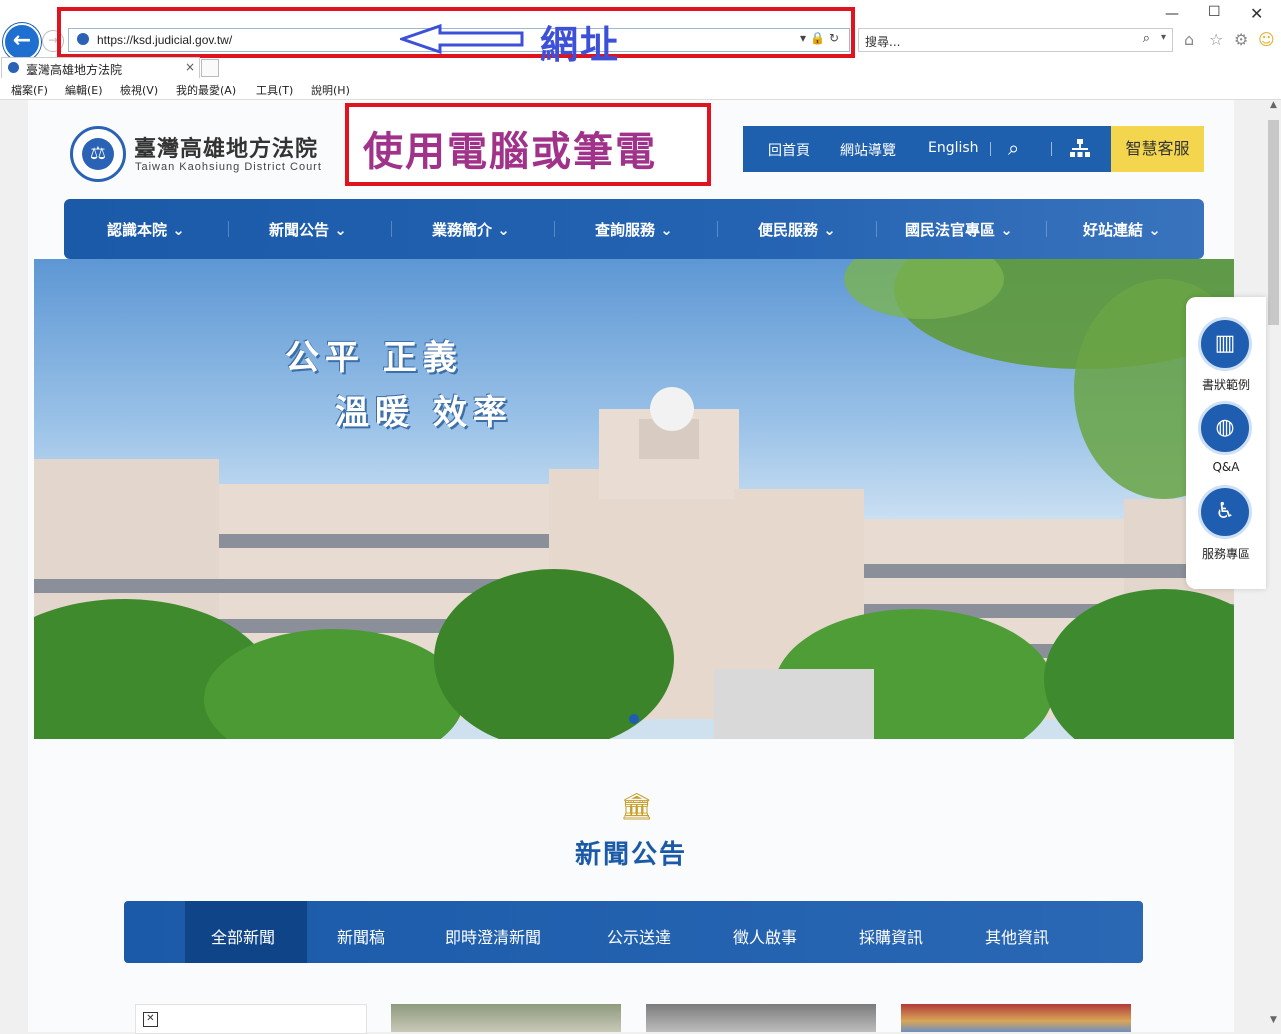 The height and width of the screenshot is (1034, 1281). What do you see at coordinates (1225, 344) in the screenshot?
I see `document-samples-icon: ▥` at bounding box center [1225, 344].